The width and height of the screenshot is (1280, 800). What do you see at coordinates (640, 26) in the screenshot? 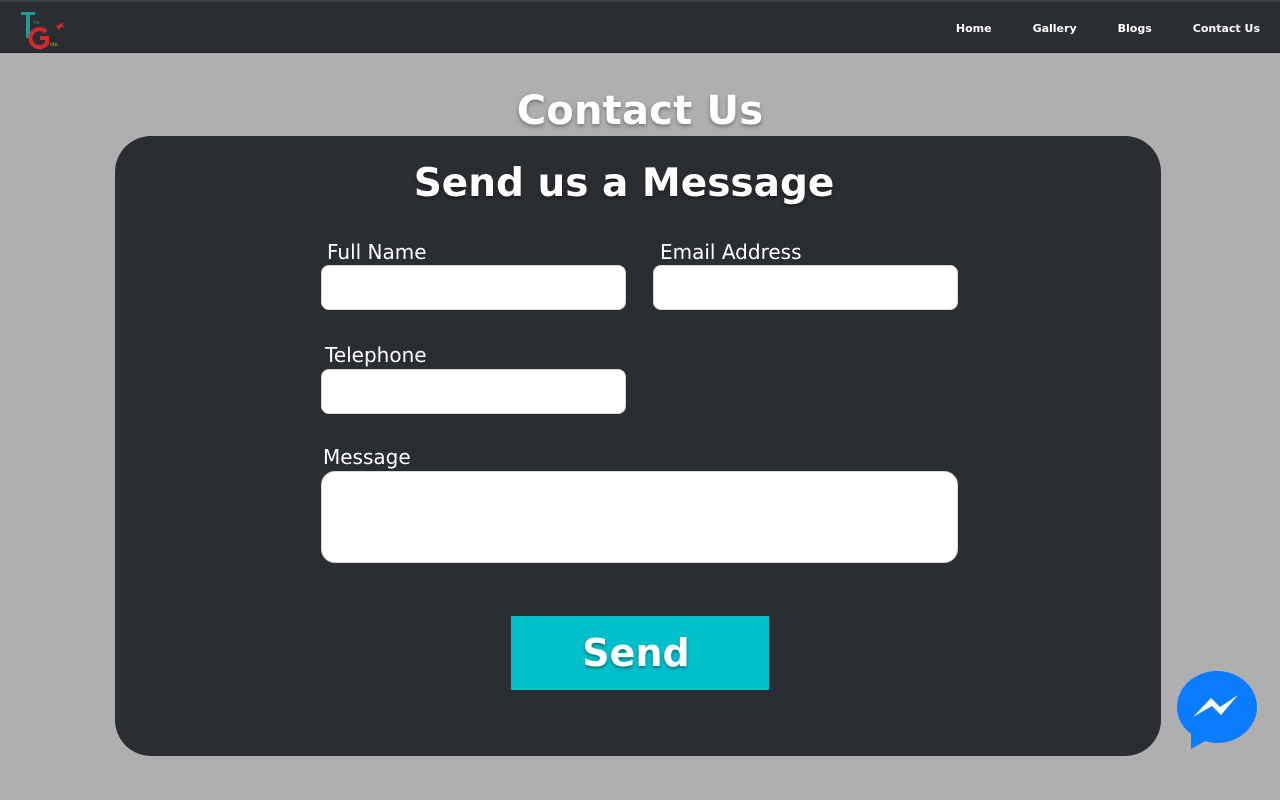
I see `navbar: ra ide Home Gallery Blogs Contact Us` at bounding box center [640, 26].